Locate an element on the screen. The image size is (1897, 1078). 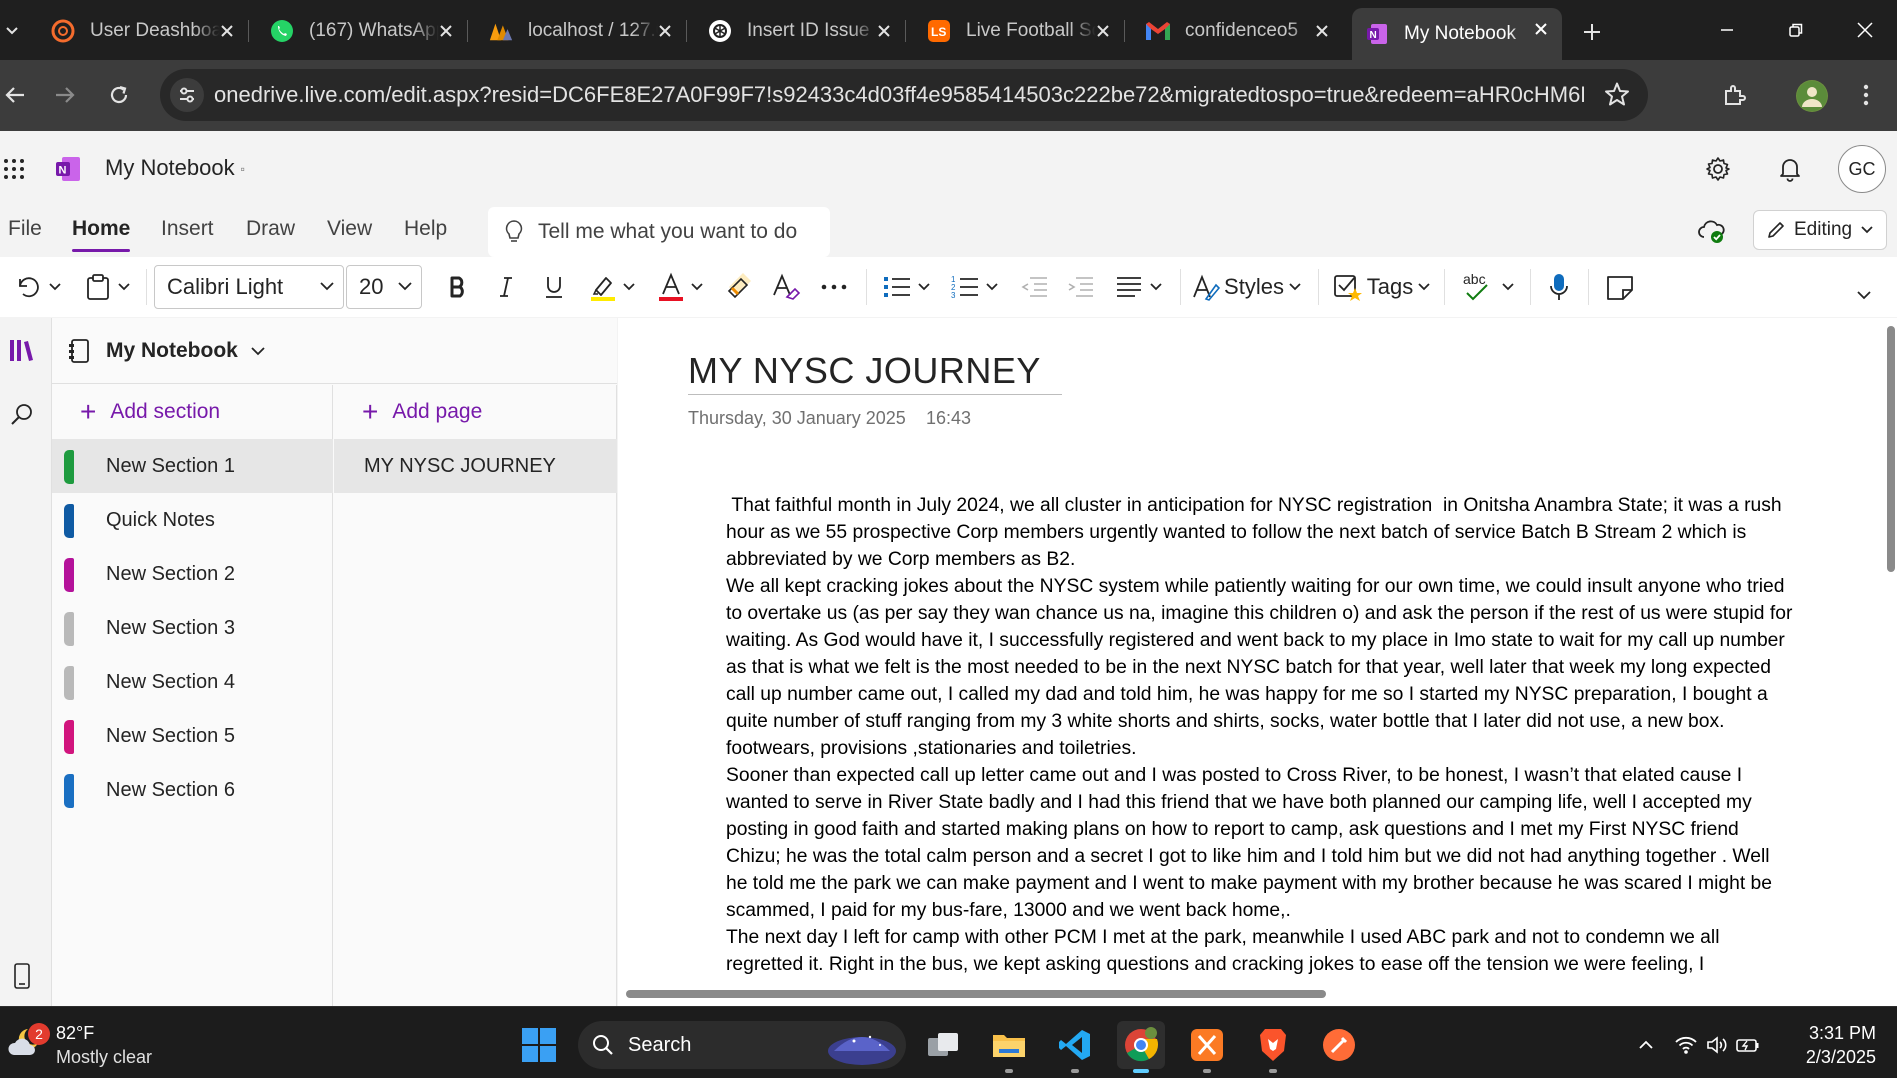
new-tab-plus-icon is located at coordinates (1592, 32).